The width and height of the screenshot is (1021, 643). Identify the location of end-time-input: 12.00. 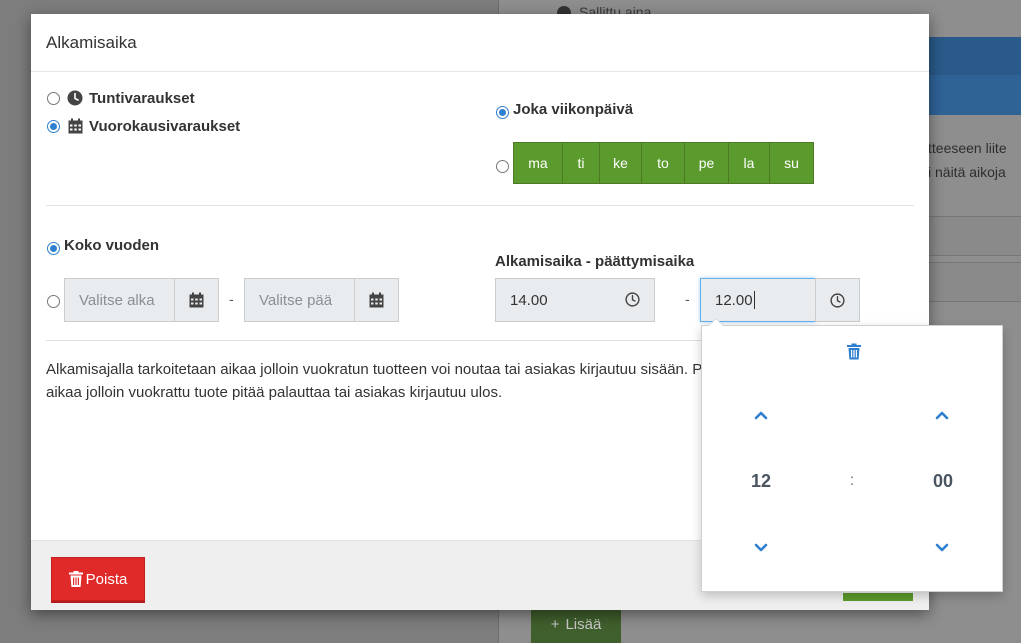
(758, 300).